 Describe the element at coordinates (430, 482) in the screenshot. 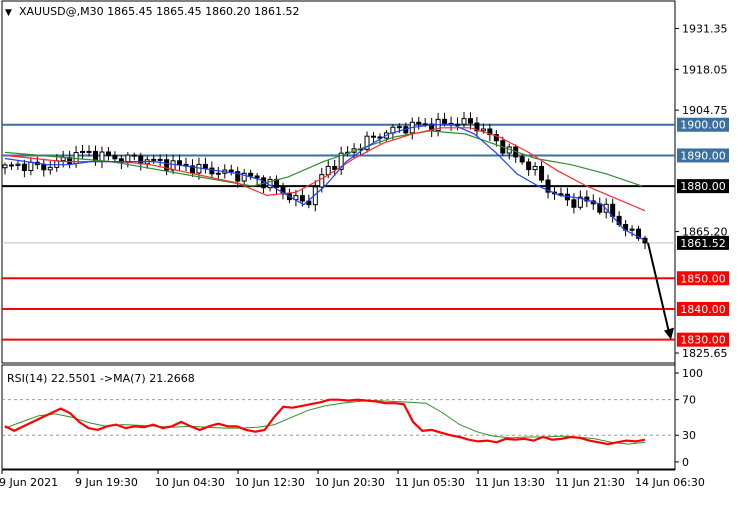

I see `time-tick-label-5: 11 Jun 05:30` at that location.